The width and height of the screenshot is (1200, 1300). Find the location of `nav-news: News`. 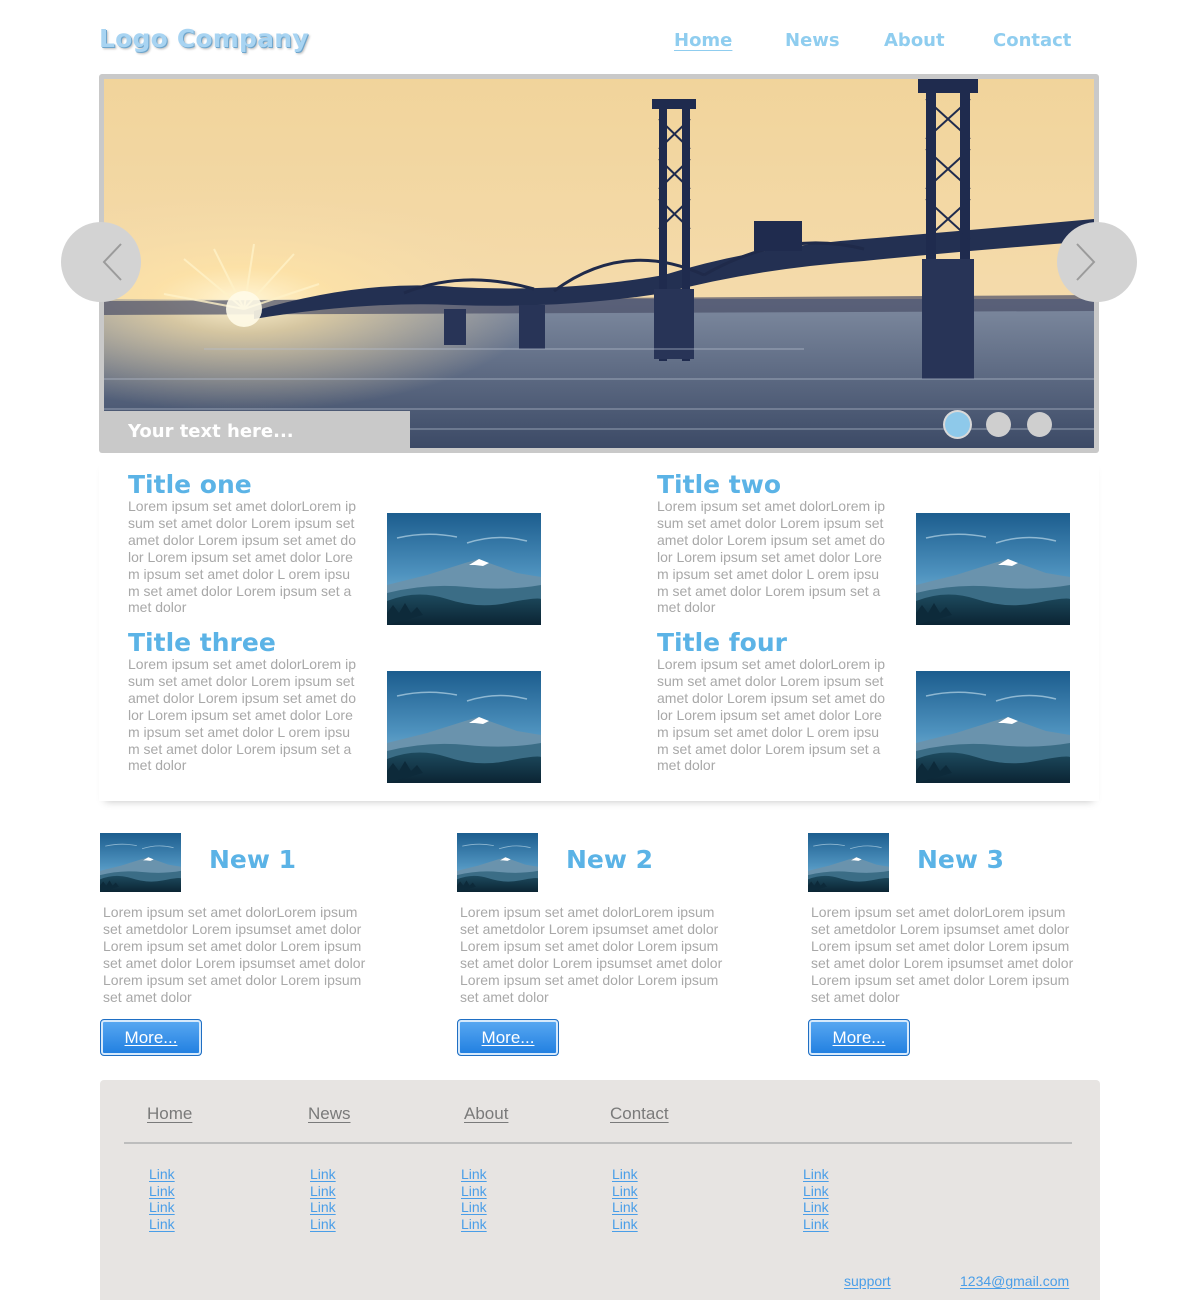

nav-news: News is located at coordinates (812, 40).